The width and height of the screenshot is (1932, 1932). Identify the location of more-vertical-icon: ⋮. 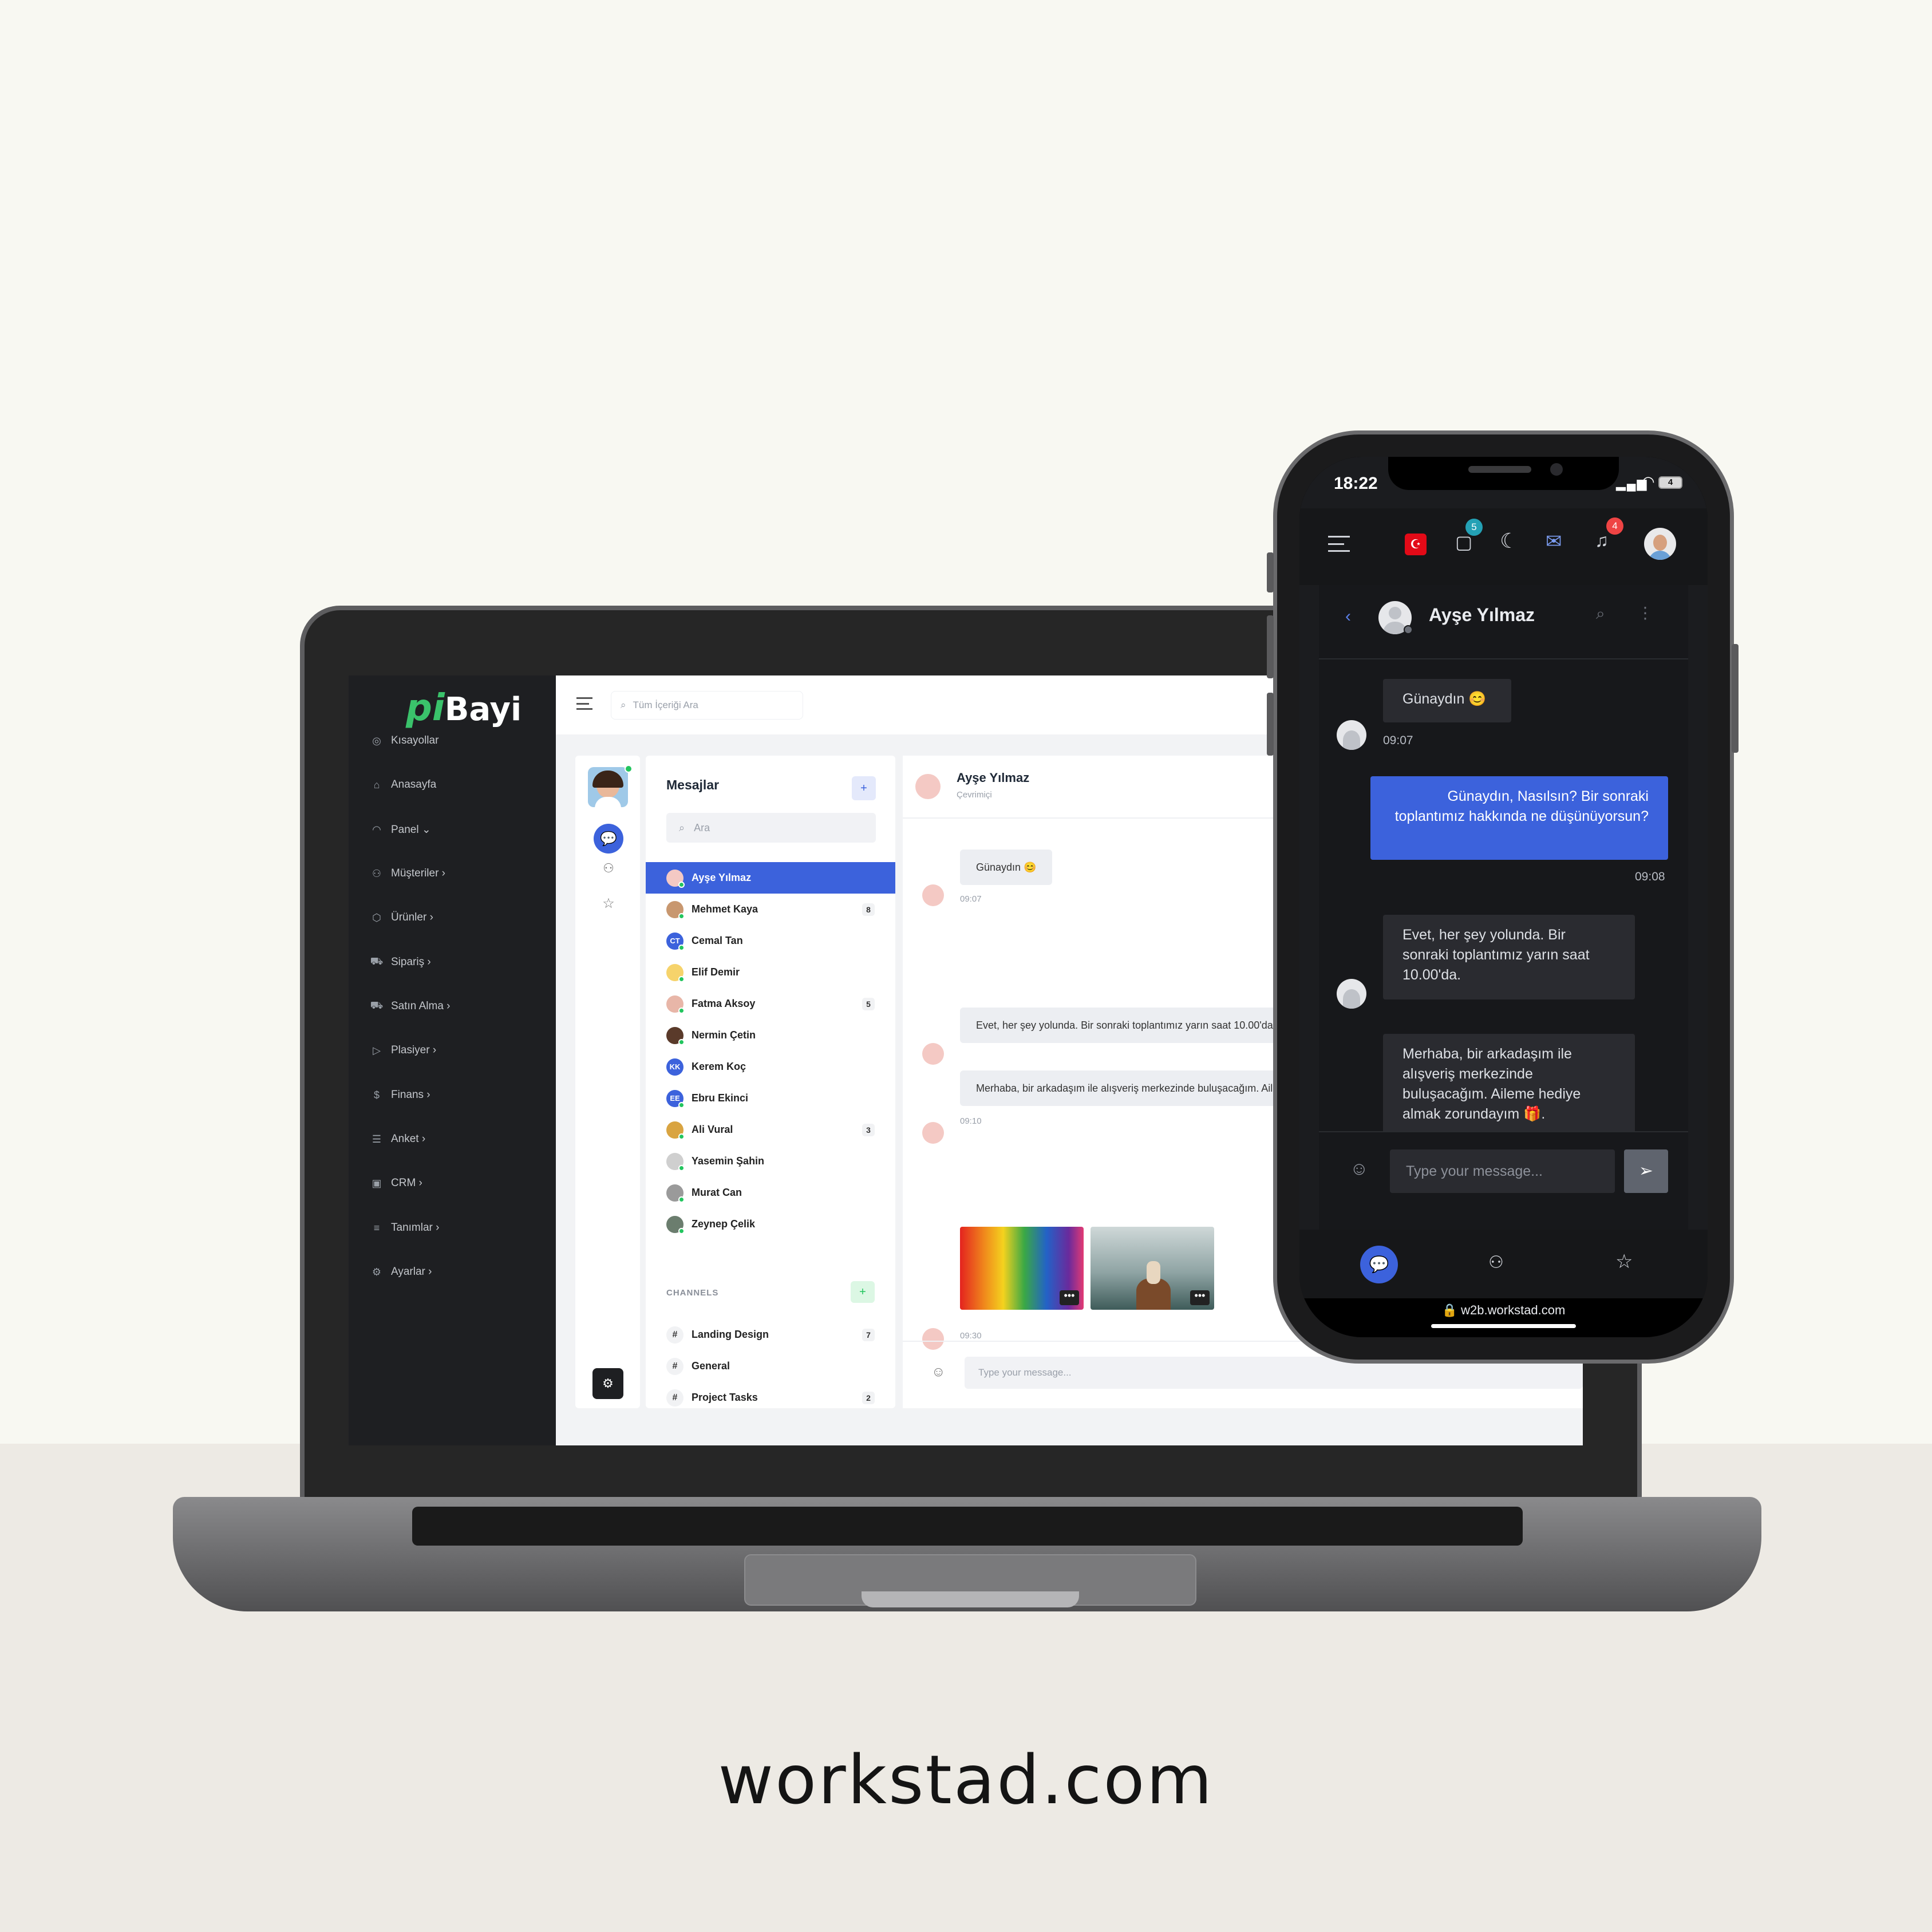
(1645, 612).